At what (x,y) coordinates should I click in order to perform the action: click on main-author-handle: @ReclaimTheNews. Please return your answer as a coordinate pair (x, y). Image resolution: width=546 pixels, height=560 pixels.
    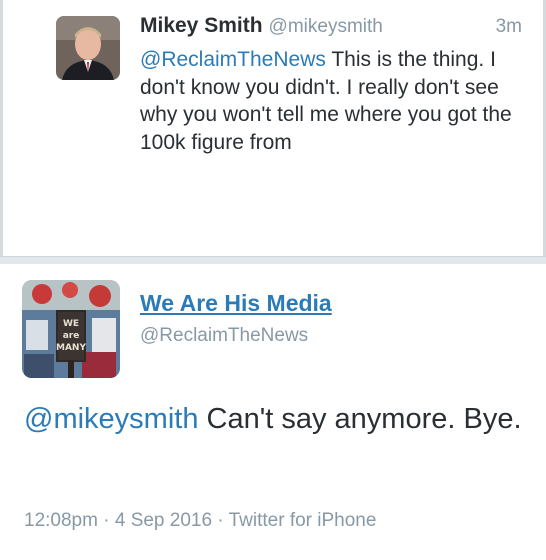
    Looking at the image, I should click on (224, 336).